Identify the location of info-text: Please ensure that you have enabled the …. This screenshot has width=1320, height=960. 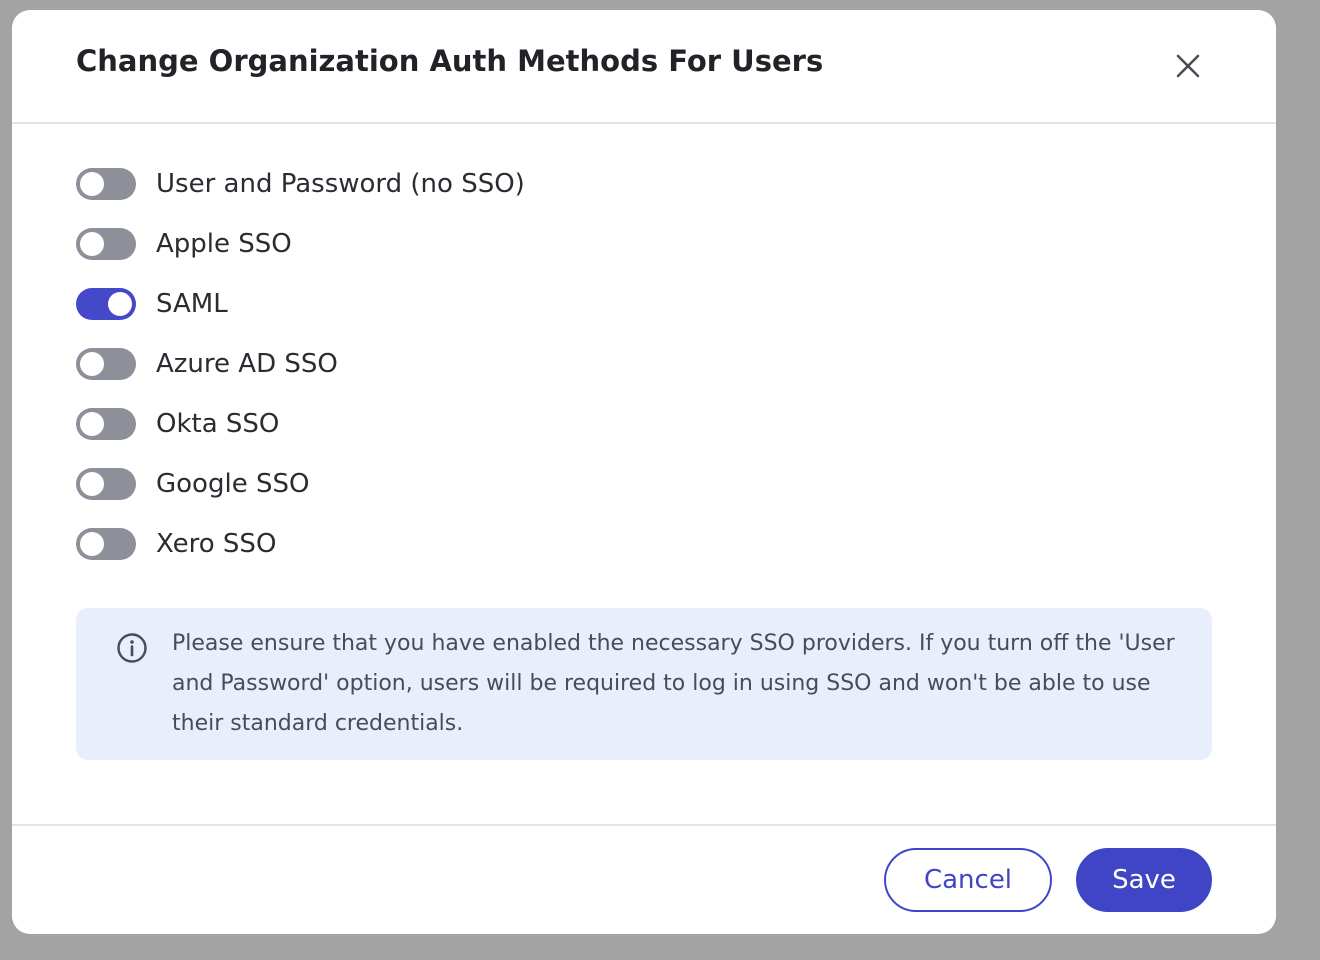
(673, 683).